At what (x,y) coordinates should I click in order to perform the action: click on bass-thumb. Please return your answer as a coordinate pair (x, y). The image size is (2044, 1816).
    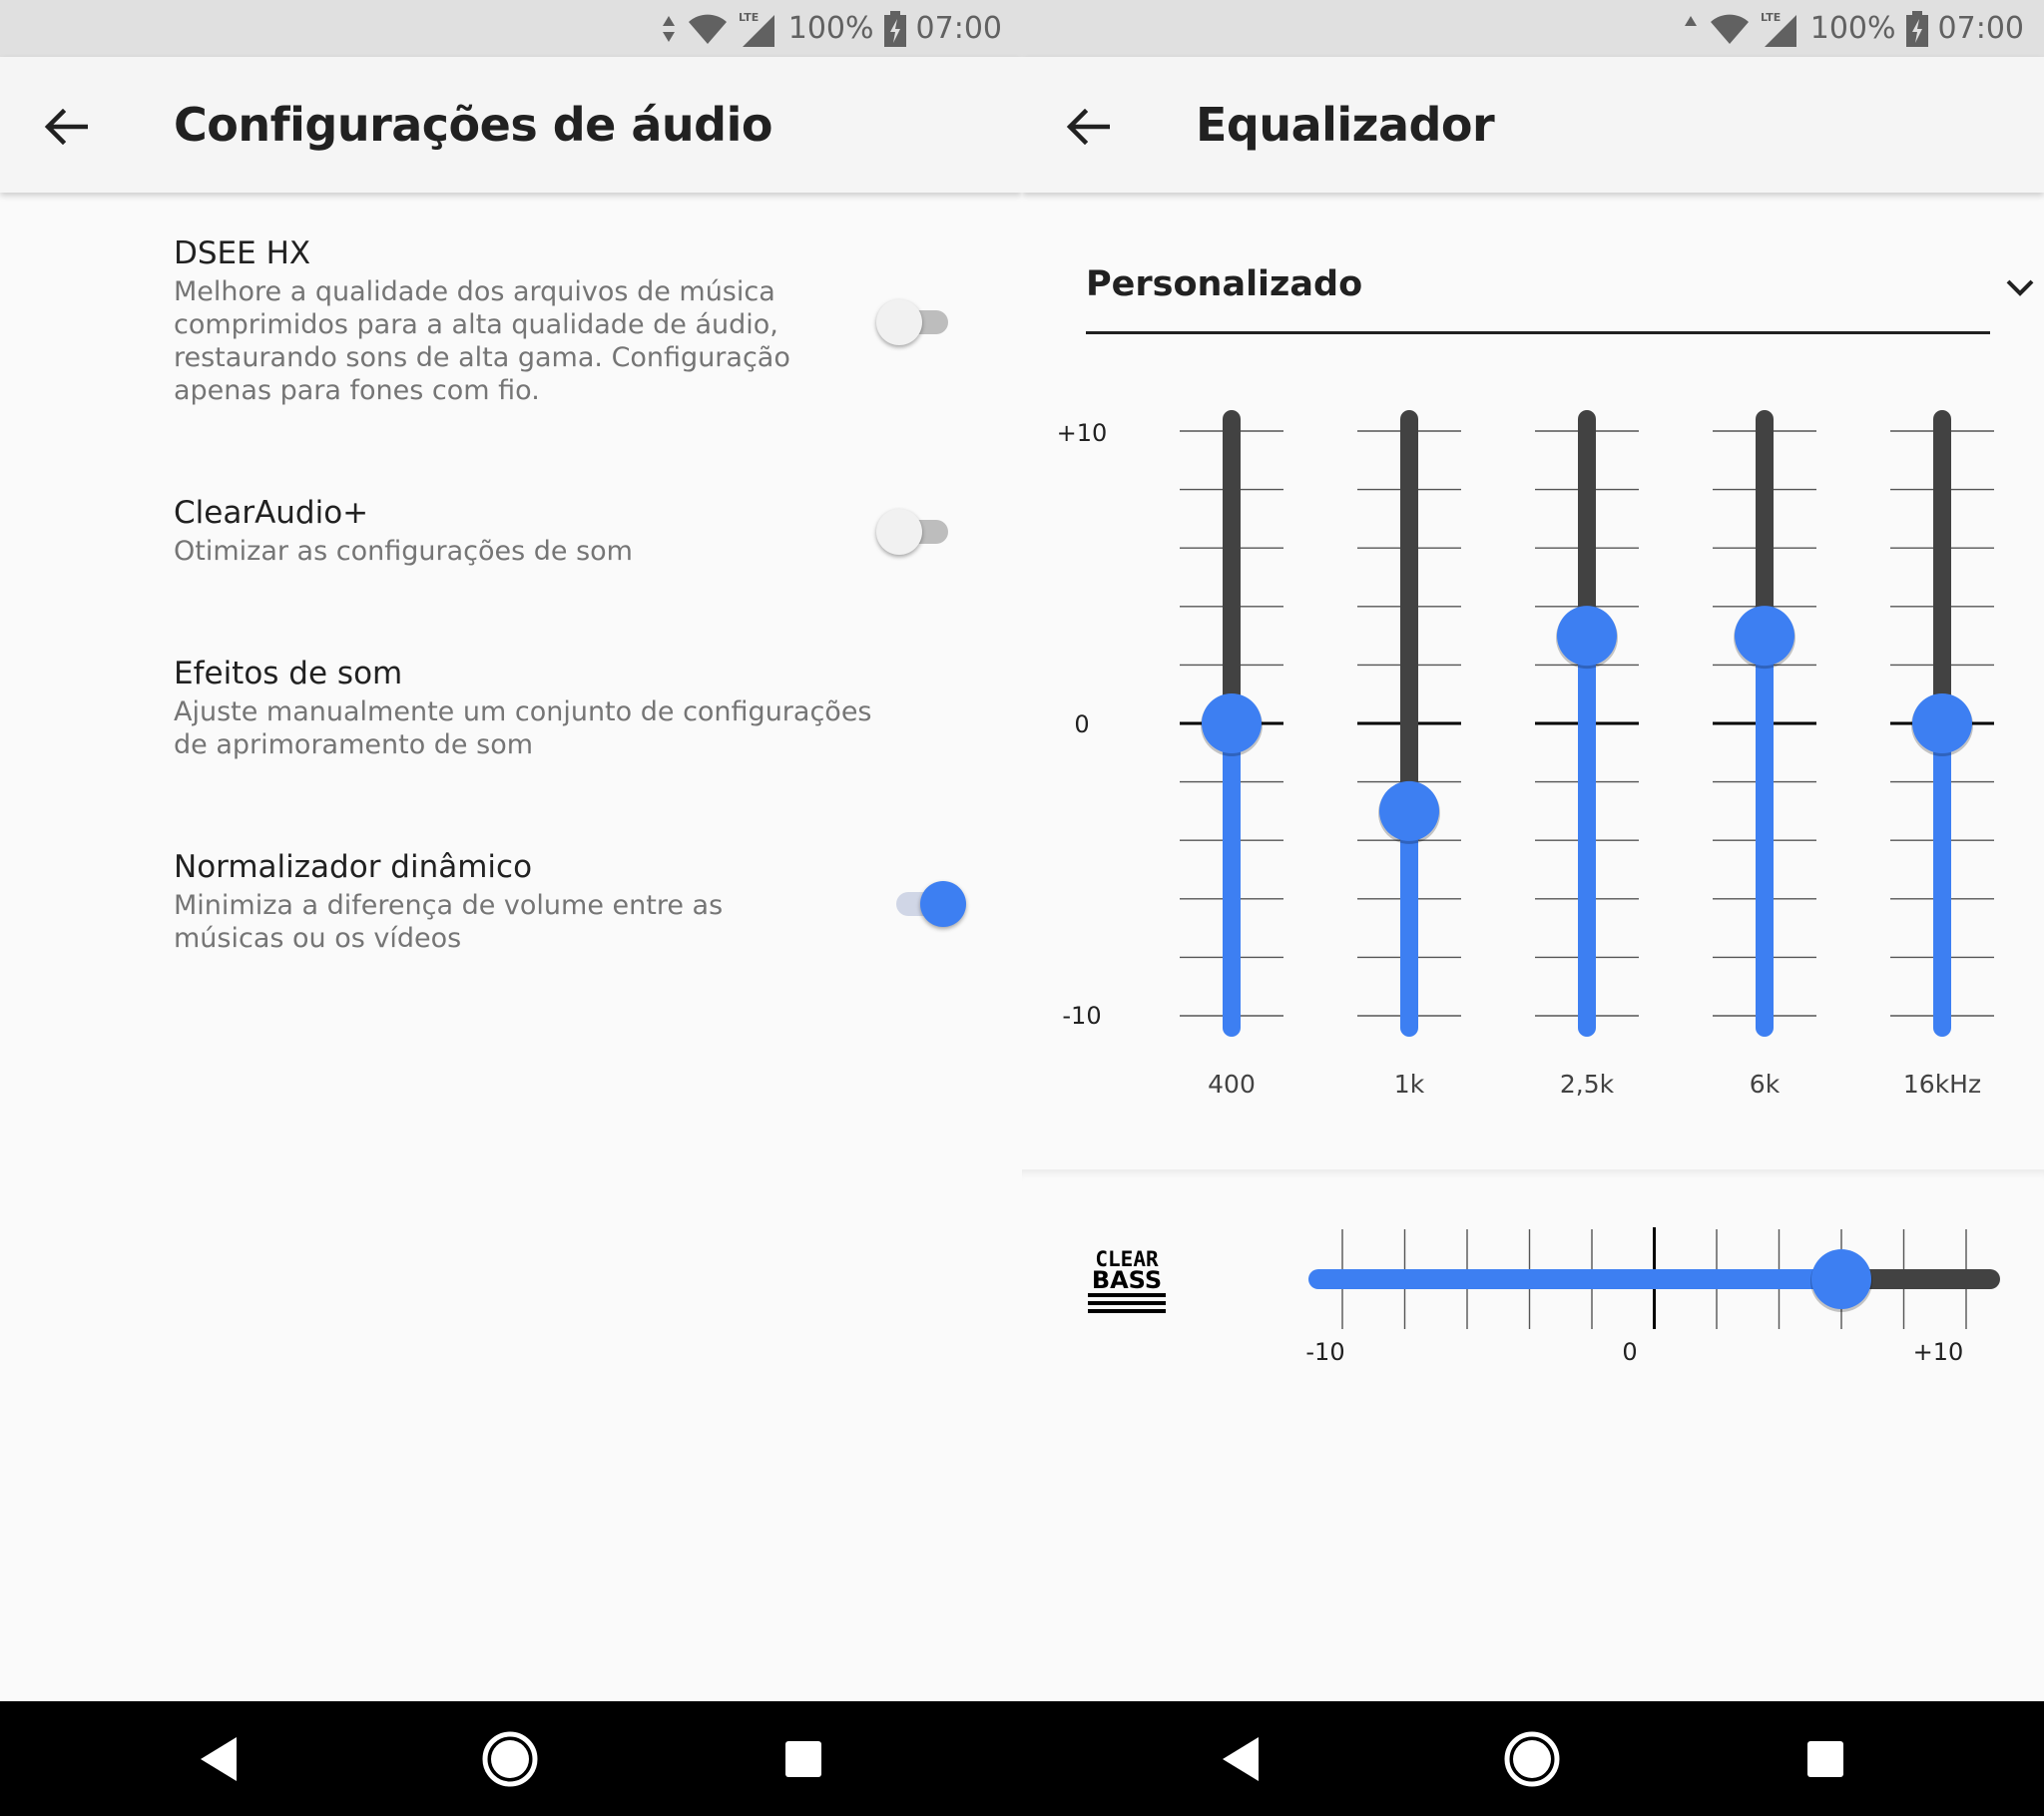
    Looking at the image, I should click on (1841, 1279).